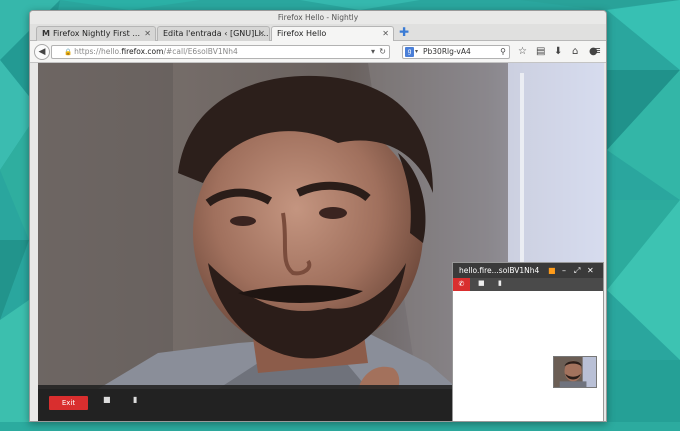 Image resolution: width=680 pixels, height=431 pixels. What do you see at coordinates (404, 32) in the screenshot?
I see `new-tab-plus-icon: ✚` at bounding box center [404, 32].